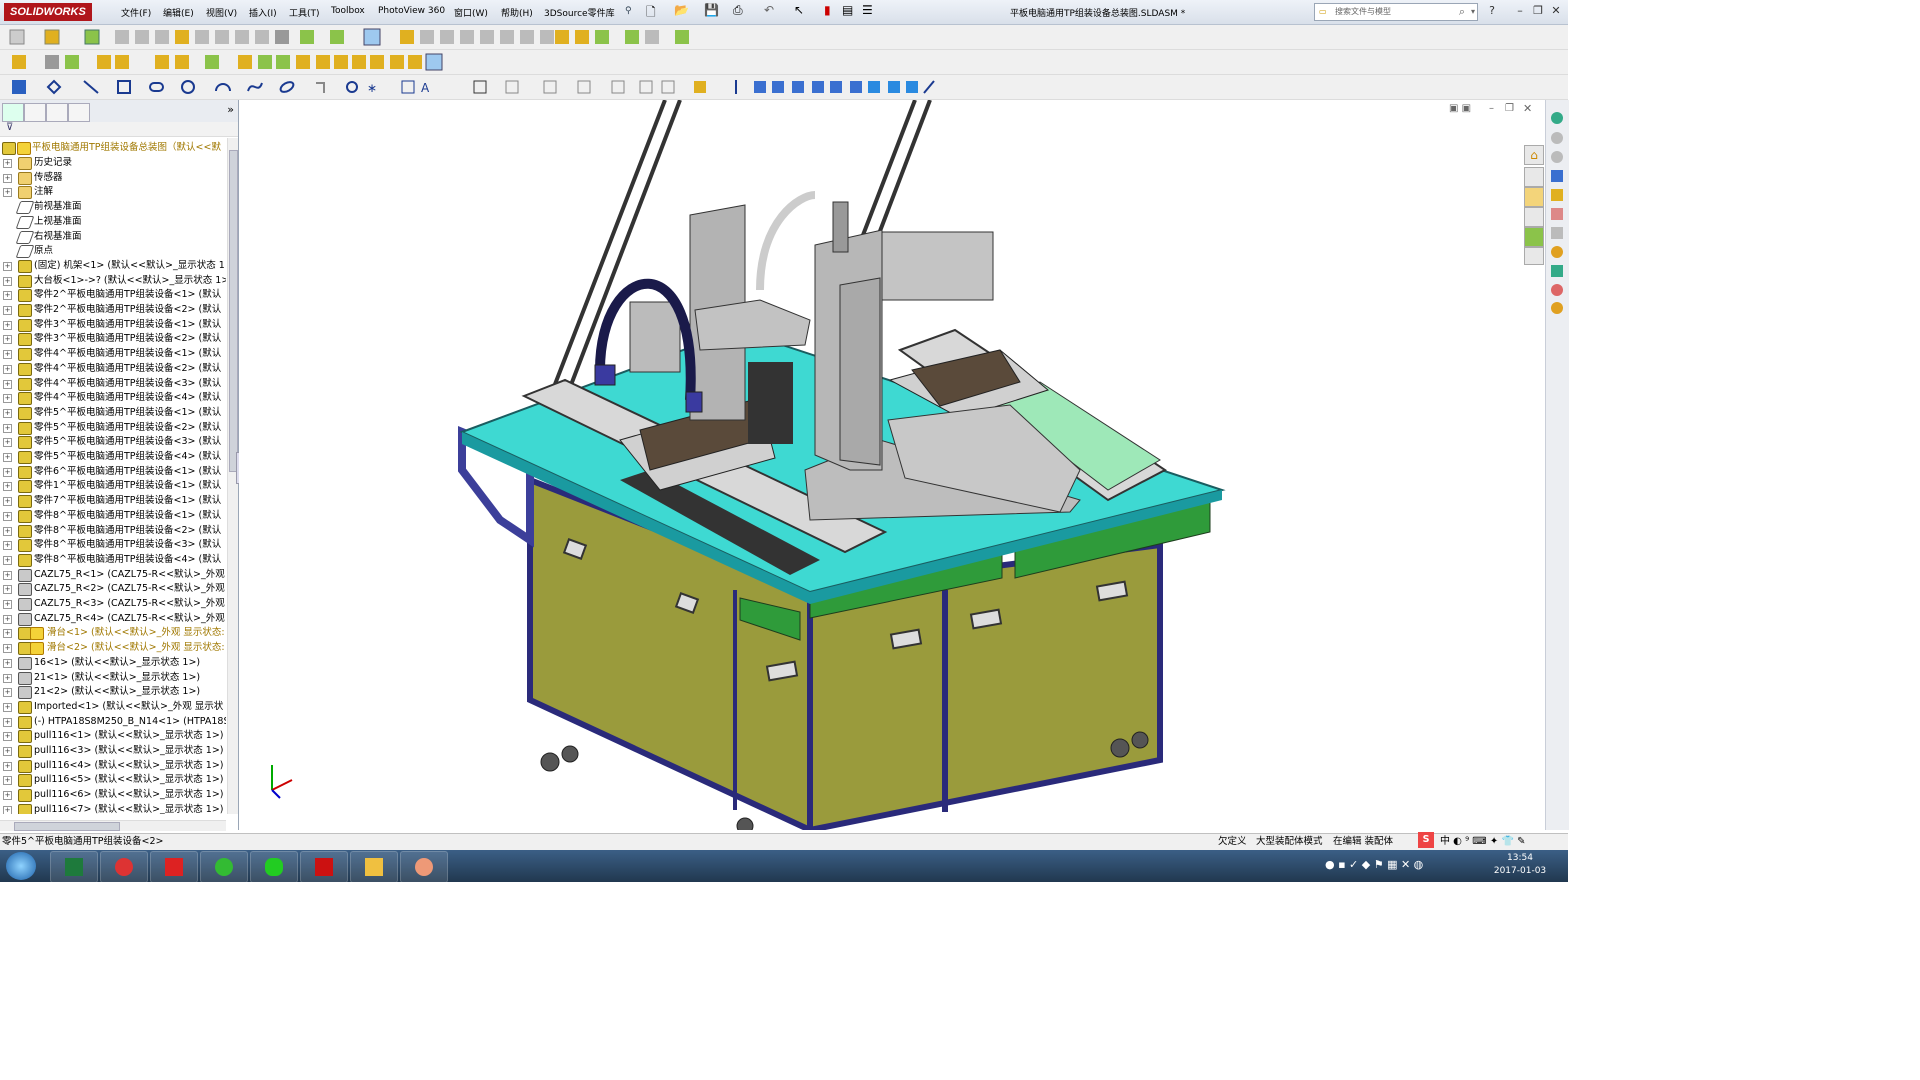 The height and width of the screenshot is (1080, 1920). What do you see at coordinates (1363, 12) in the screenshot?
I see `search-input: 搜索文件与模型` at bounding box center [1363, 12].